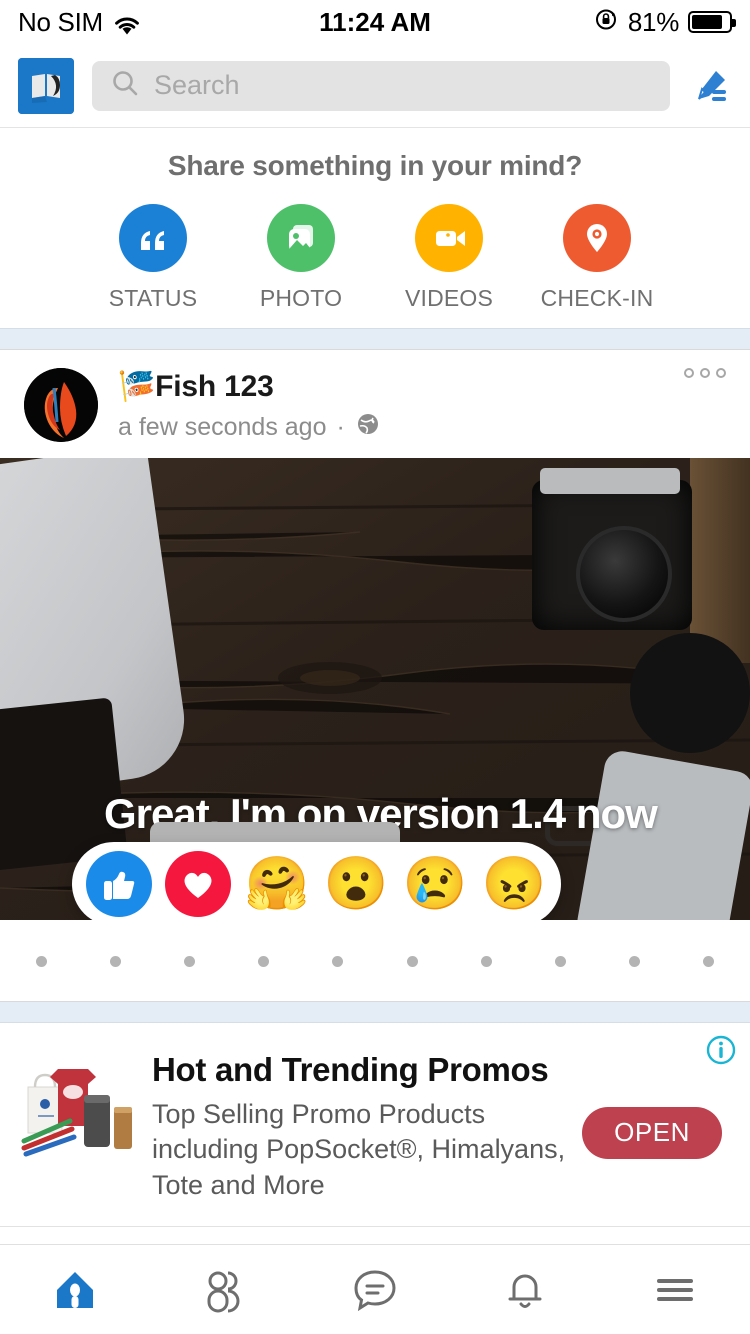  I want to click on bell-icon, so click(525, 1291).